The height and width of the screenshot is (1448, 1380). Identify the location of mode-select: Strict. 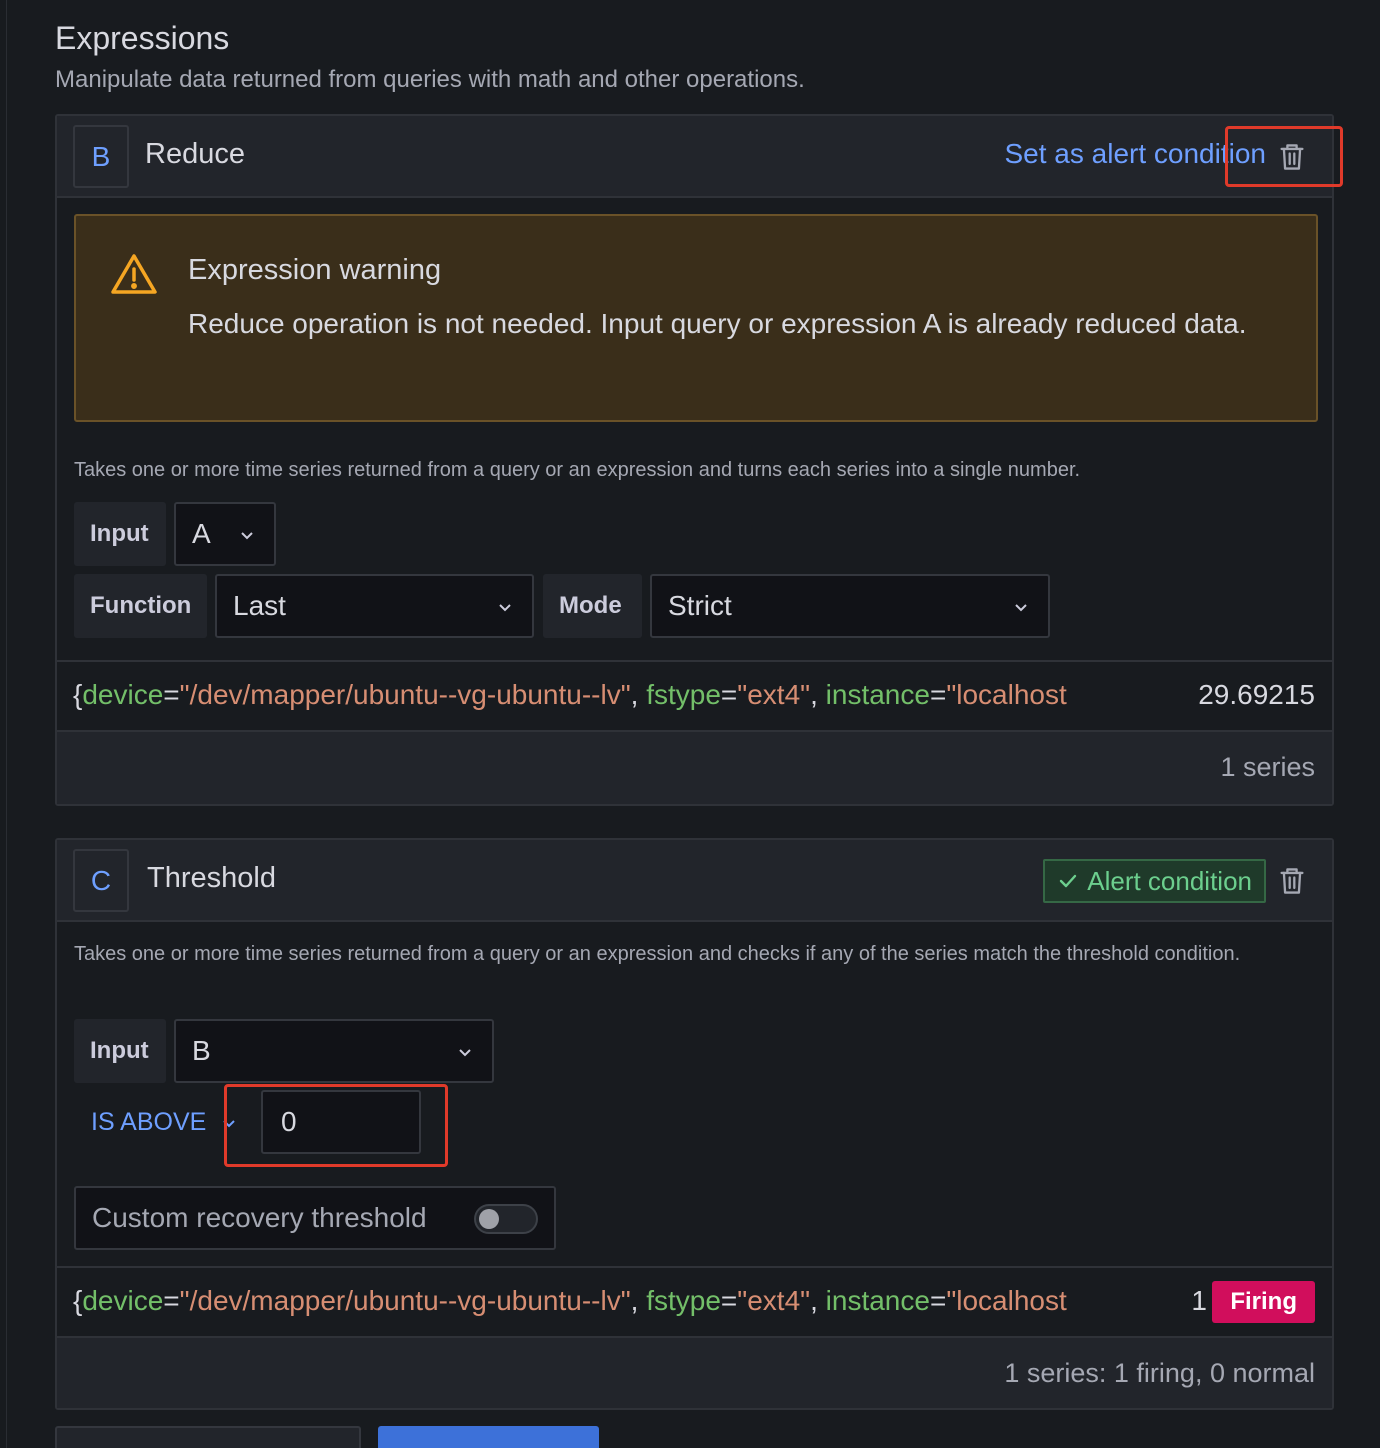
(850, 606).